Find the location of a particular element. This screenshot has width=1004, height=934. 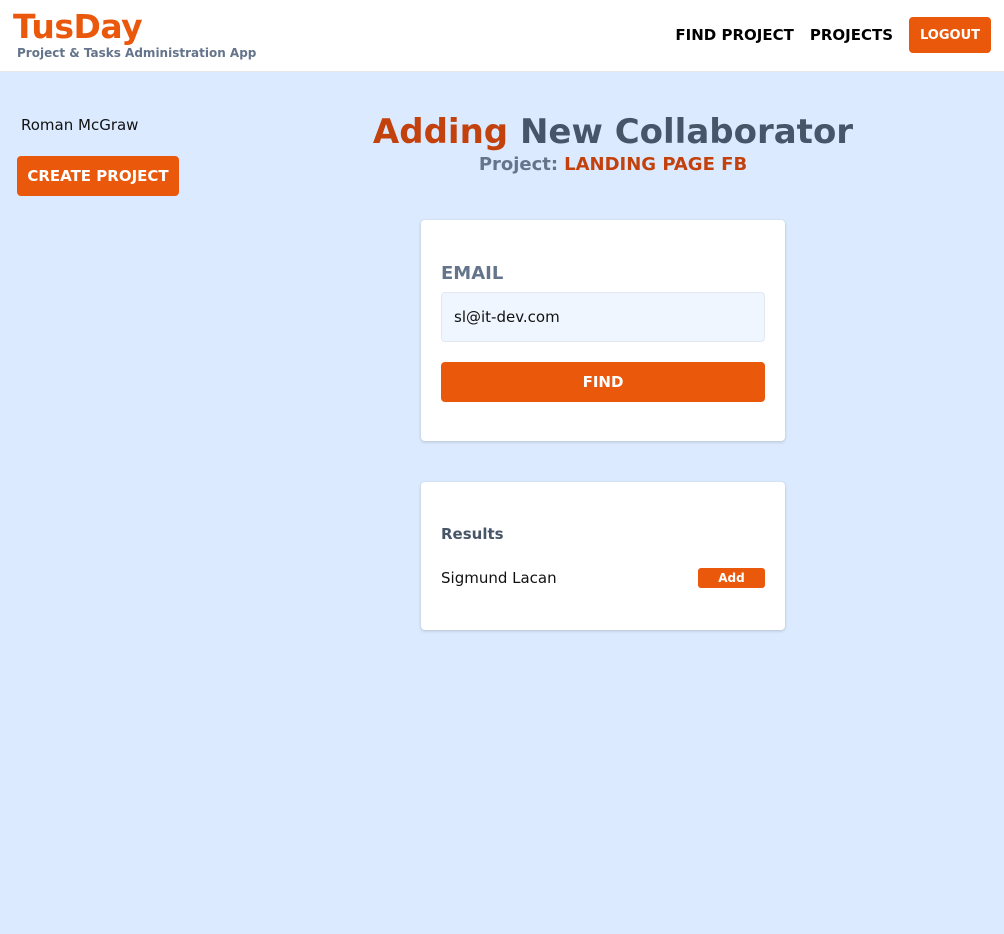

create-project-button: CREATE PROJECT is located at coordinates (98, 176).